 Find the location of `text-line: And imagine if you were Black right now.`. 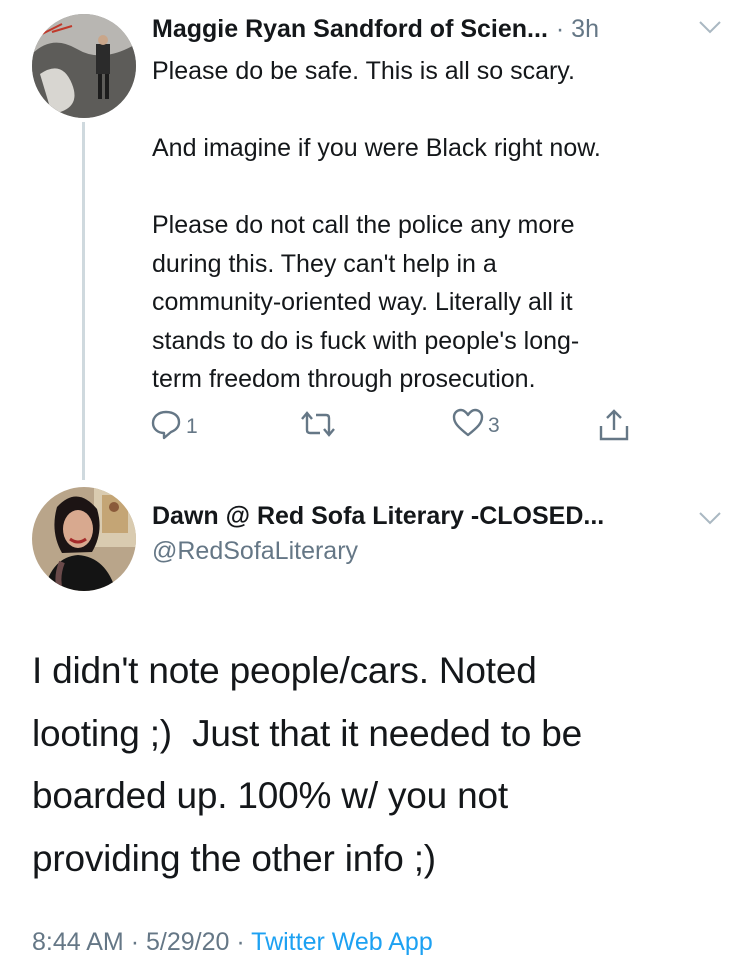

text-line: And imagine if you were Black right now. is located at coordinates (376, 148).